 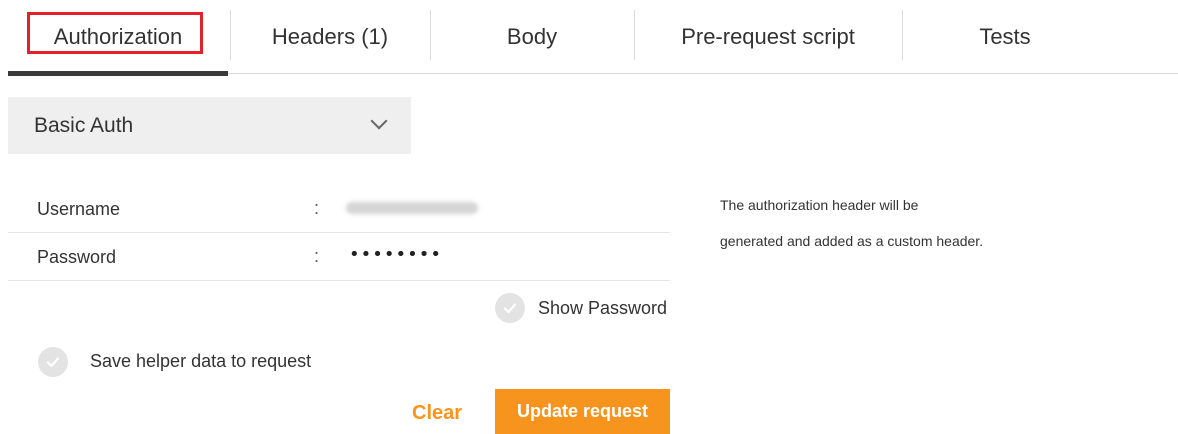 I want to click on password-colon: :, so click(x=317, y=256).